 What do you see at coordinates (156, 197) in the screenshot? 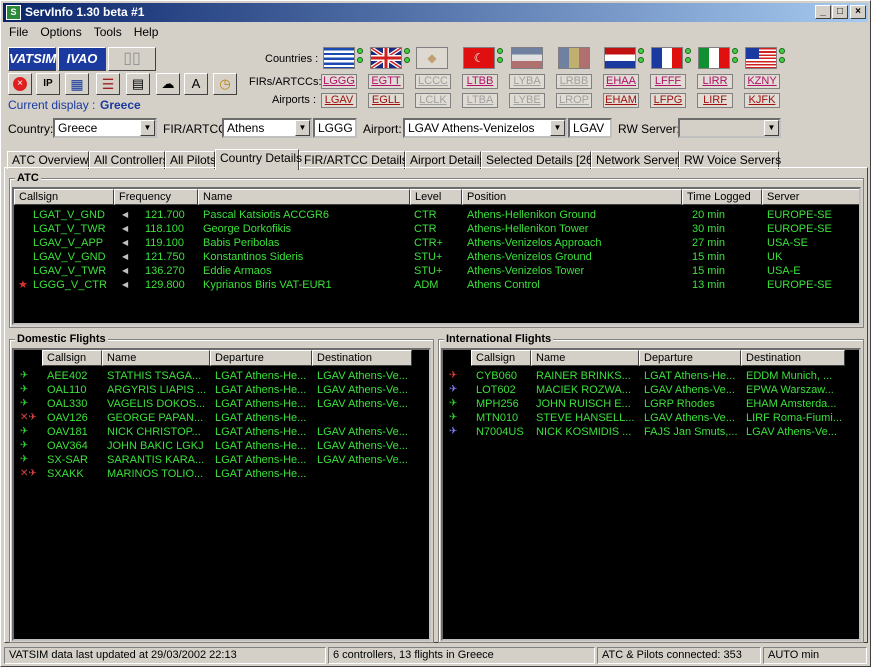
I see `atc-header-1: Frequency` at bounding box center [156, 197].